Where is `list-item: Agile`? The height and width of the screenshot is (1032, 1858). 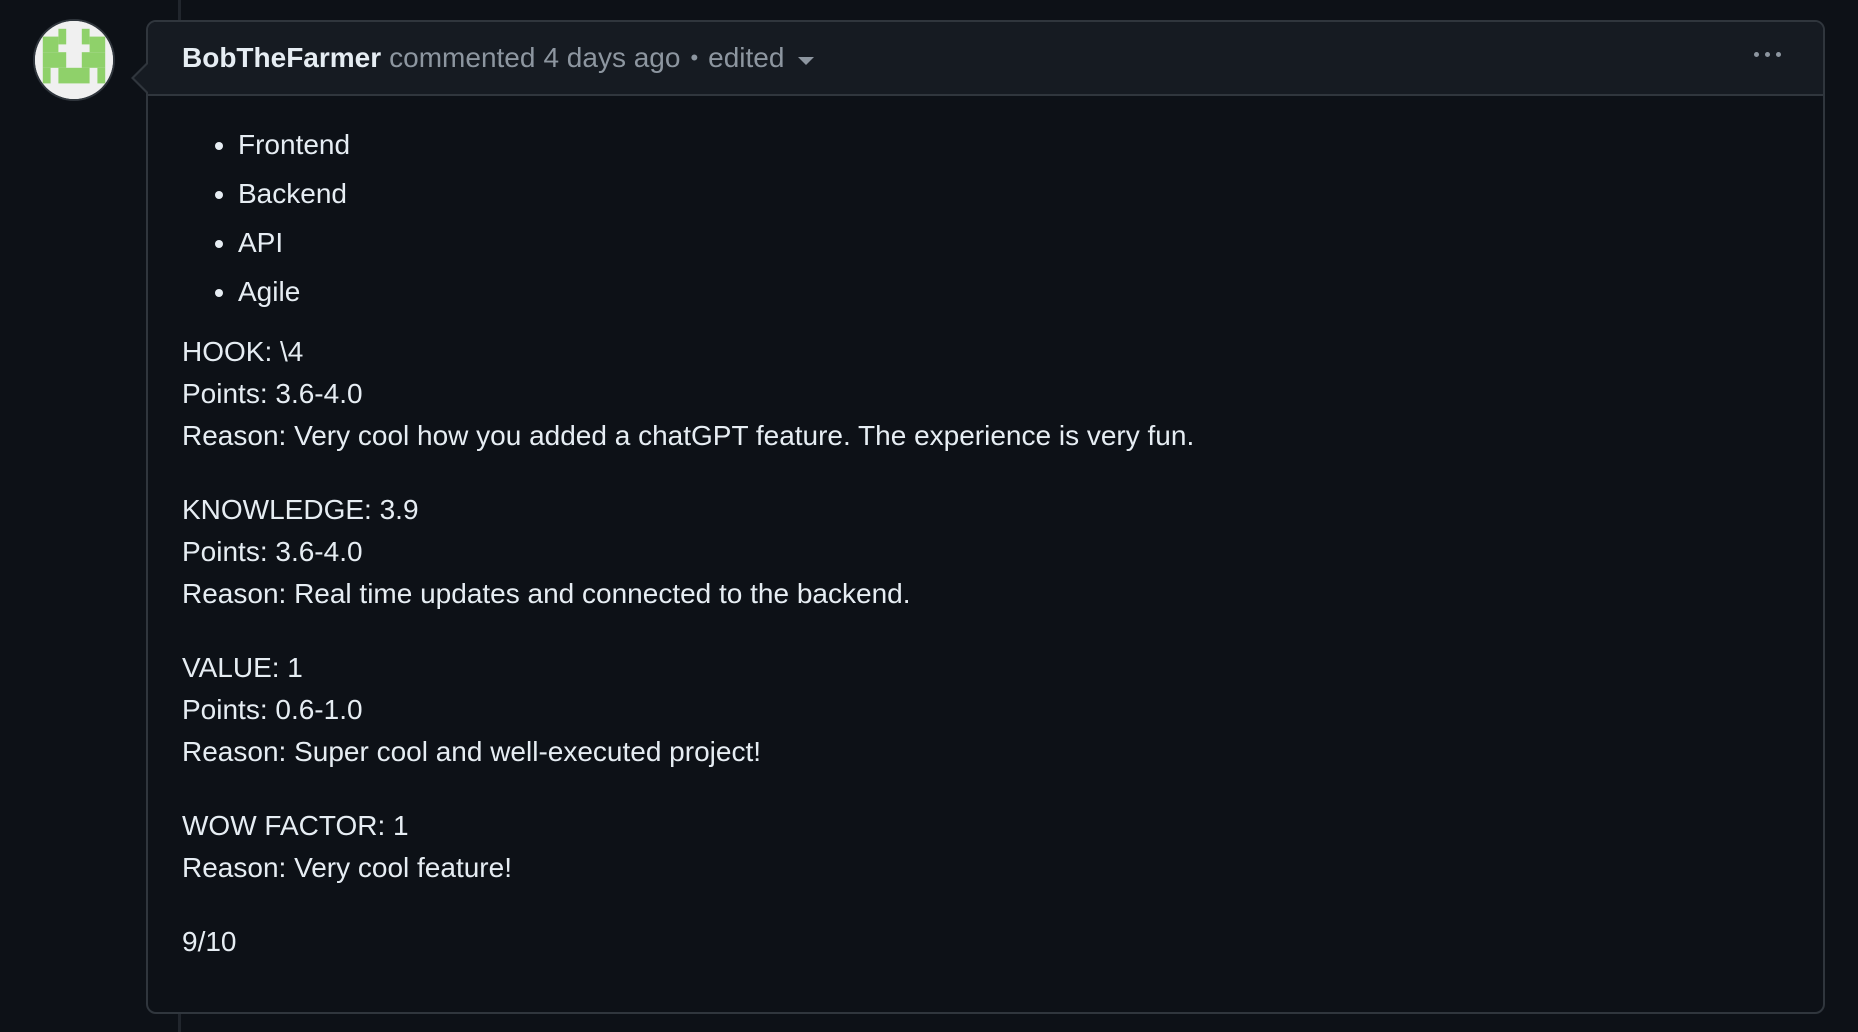
list-item: Agile is located at coordinates (1013, 292).